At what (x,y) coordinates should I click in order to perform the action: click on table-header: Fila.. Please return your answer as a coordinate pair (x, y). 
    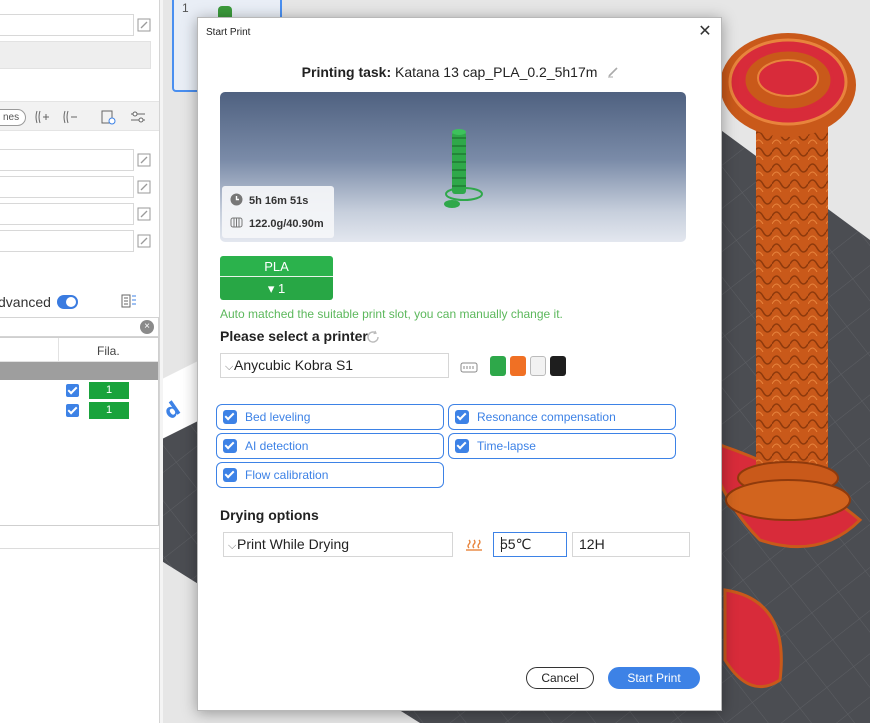
    Looking at the image, I should click on (79, 350).